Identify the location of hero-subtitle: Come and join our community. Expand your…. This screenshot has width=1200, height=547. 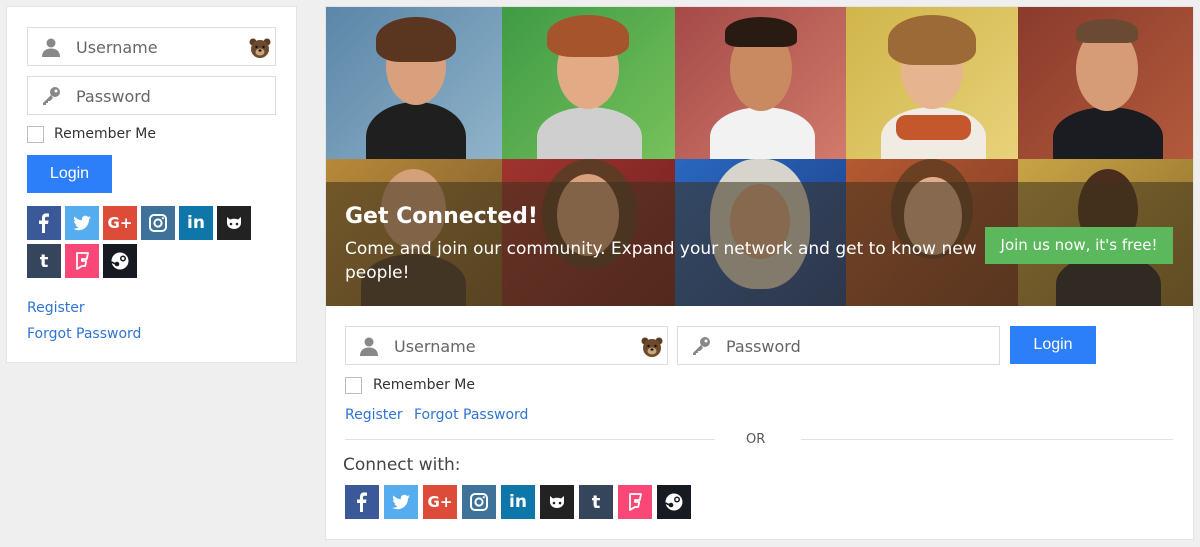
(661, 261).